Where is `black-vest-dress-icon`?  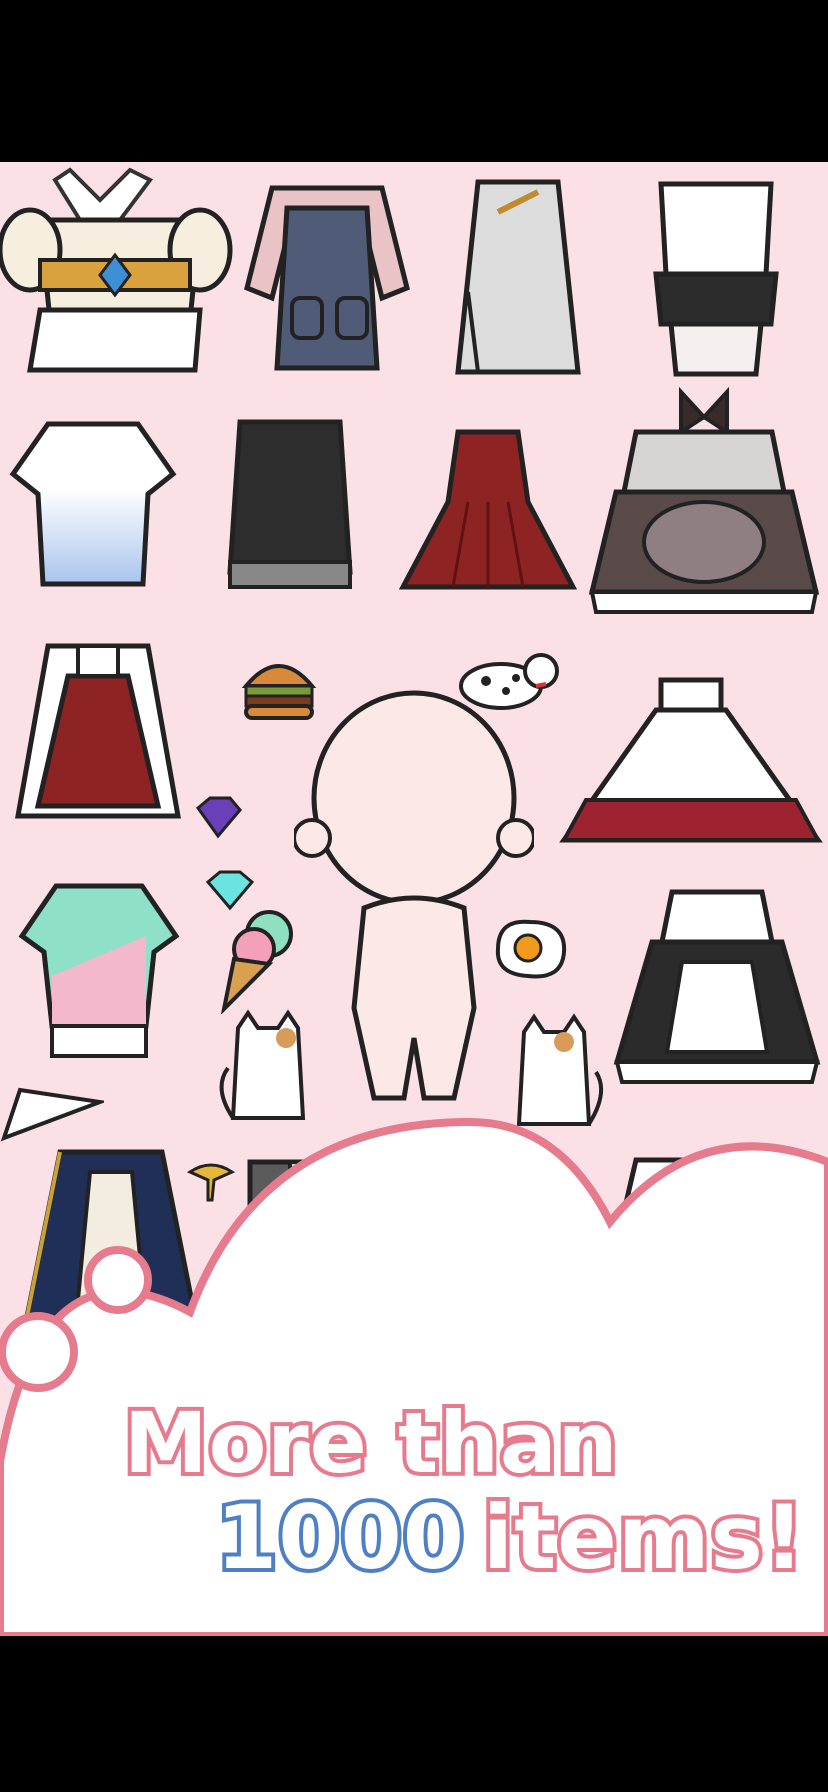 black-vest-dress-icon is located at coordinates (290, 500).